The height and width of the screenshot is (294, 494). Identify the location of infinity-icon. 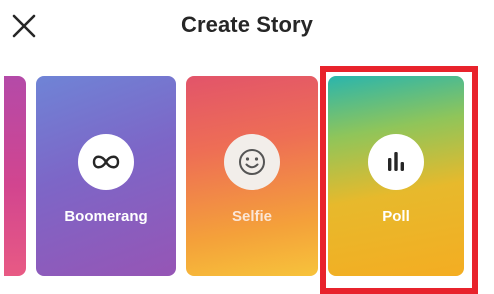
(106, 162).